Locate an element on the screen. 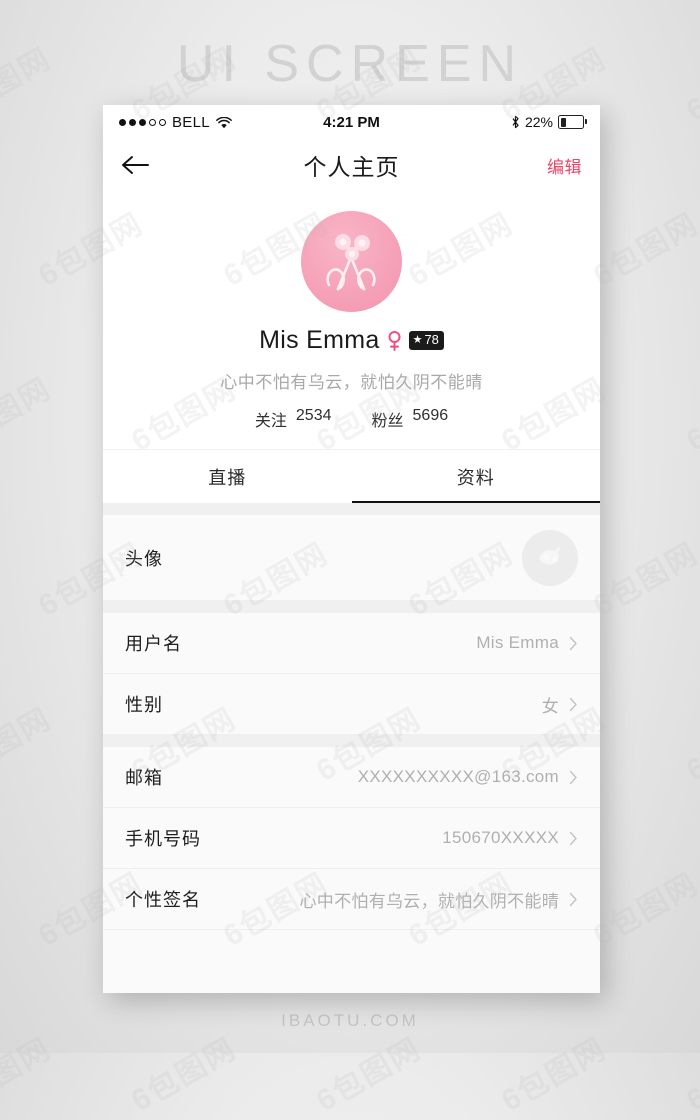 The width and height of the screenshot is (700, 1120). profile-name-row: Mis Emma ★ 78 is located at coordinates (351, 340).